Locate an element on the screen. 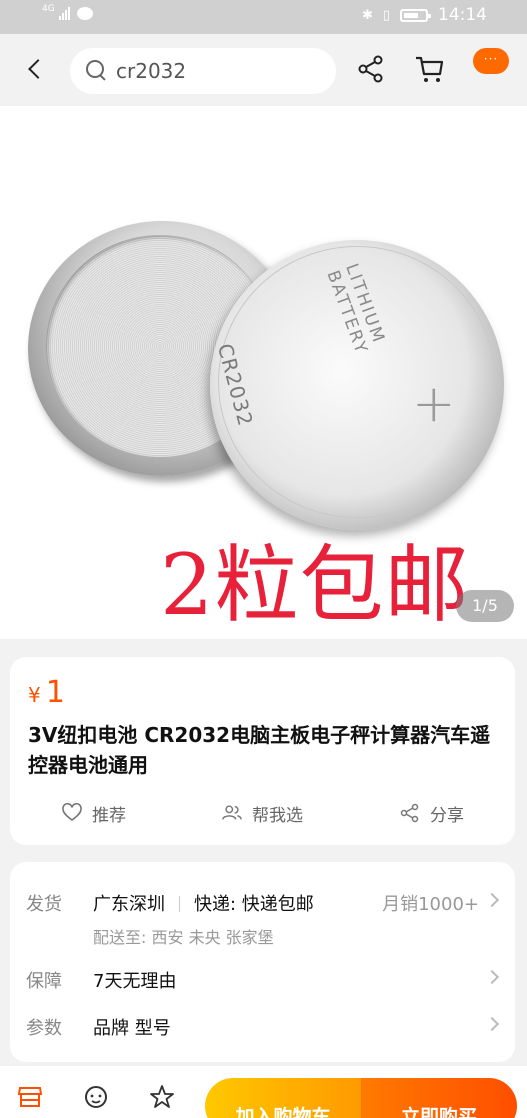 Image resolution: width=527 pixels, height=1118 pixels. shipping-info: 广东深圳 快递: 快递包邮 is located at coordinates (203, 903).